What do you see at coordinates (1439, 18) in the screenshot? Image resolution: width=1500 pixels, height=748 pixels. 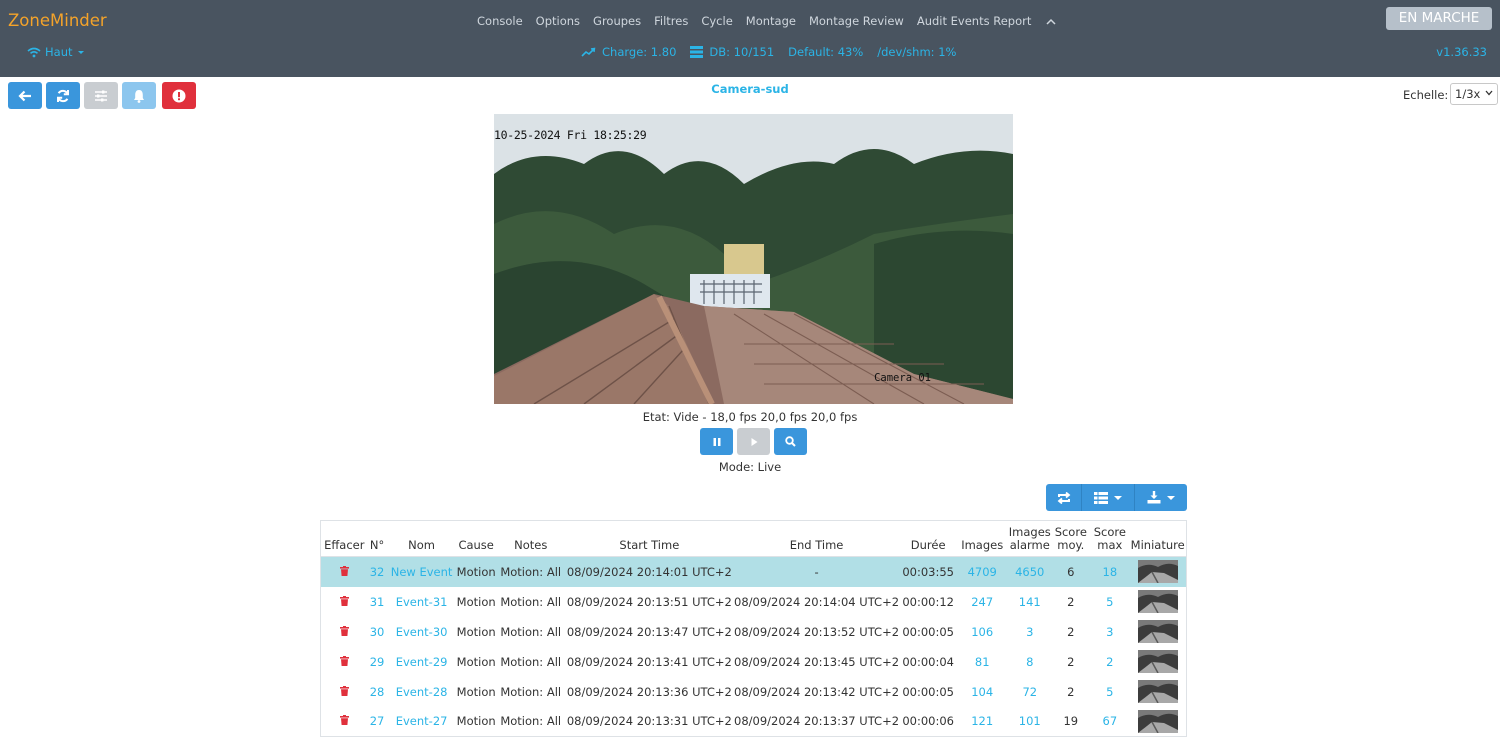 I see `run-state-button: EN MARCHE` at bounding box center [1439, 18].